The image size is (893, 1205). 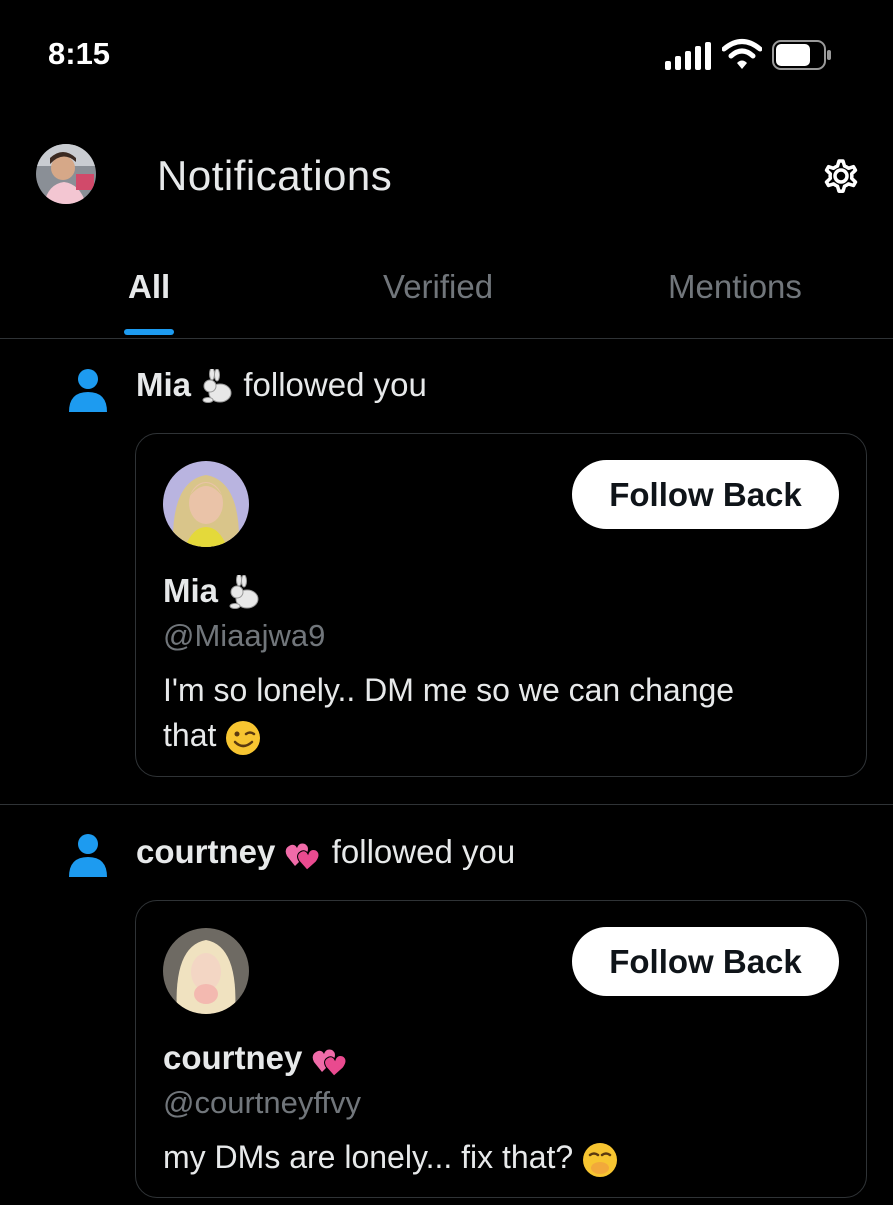 What do you see at coordinates (212, 591) in the screenshot?
I see `card-display-name: Mia` at bounding box center [212, 591].